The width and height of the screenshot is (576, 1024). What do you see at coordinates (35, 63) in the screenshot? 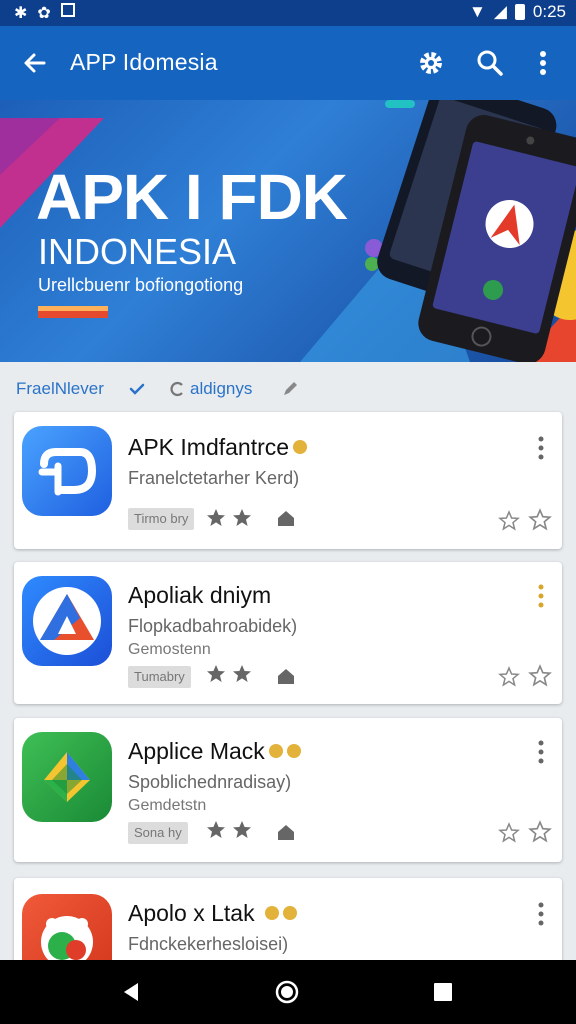
I see `back-arrow-icon` at bounding box center [35, 63].